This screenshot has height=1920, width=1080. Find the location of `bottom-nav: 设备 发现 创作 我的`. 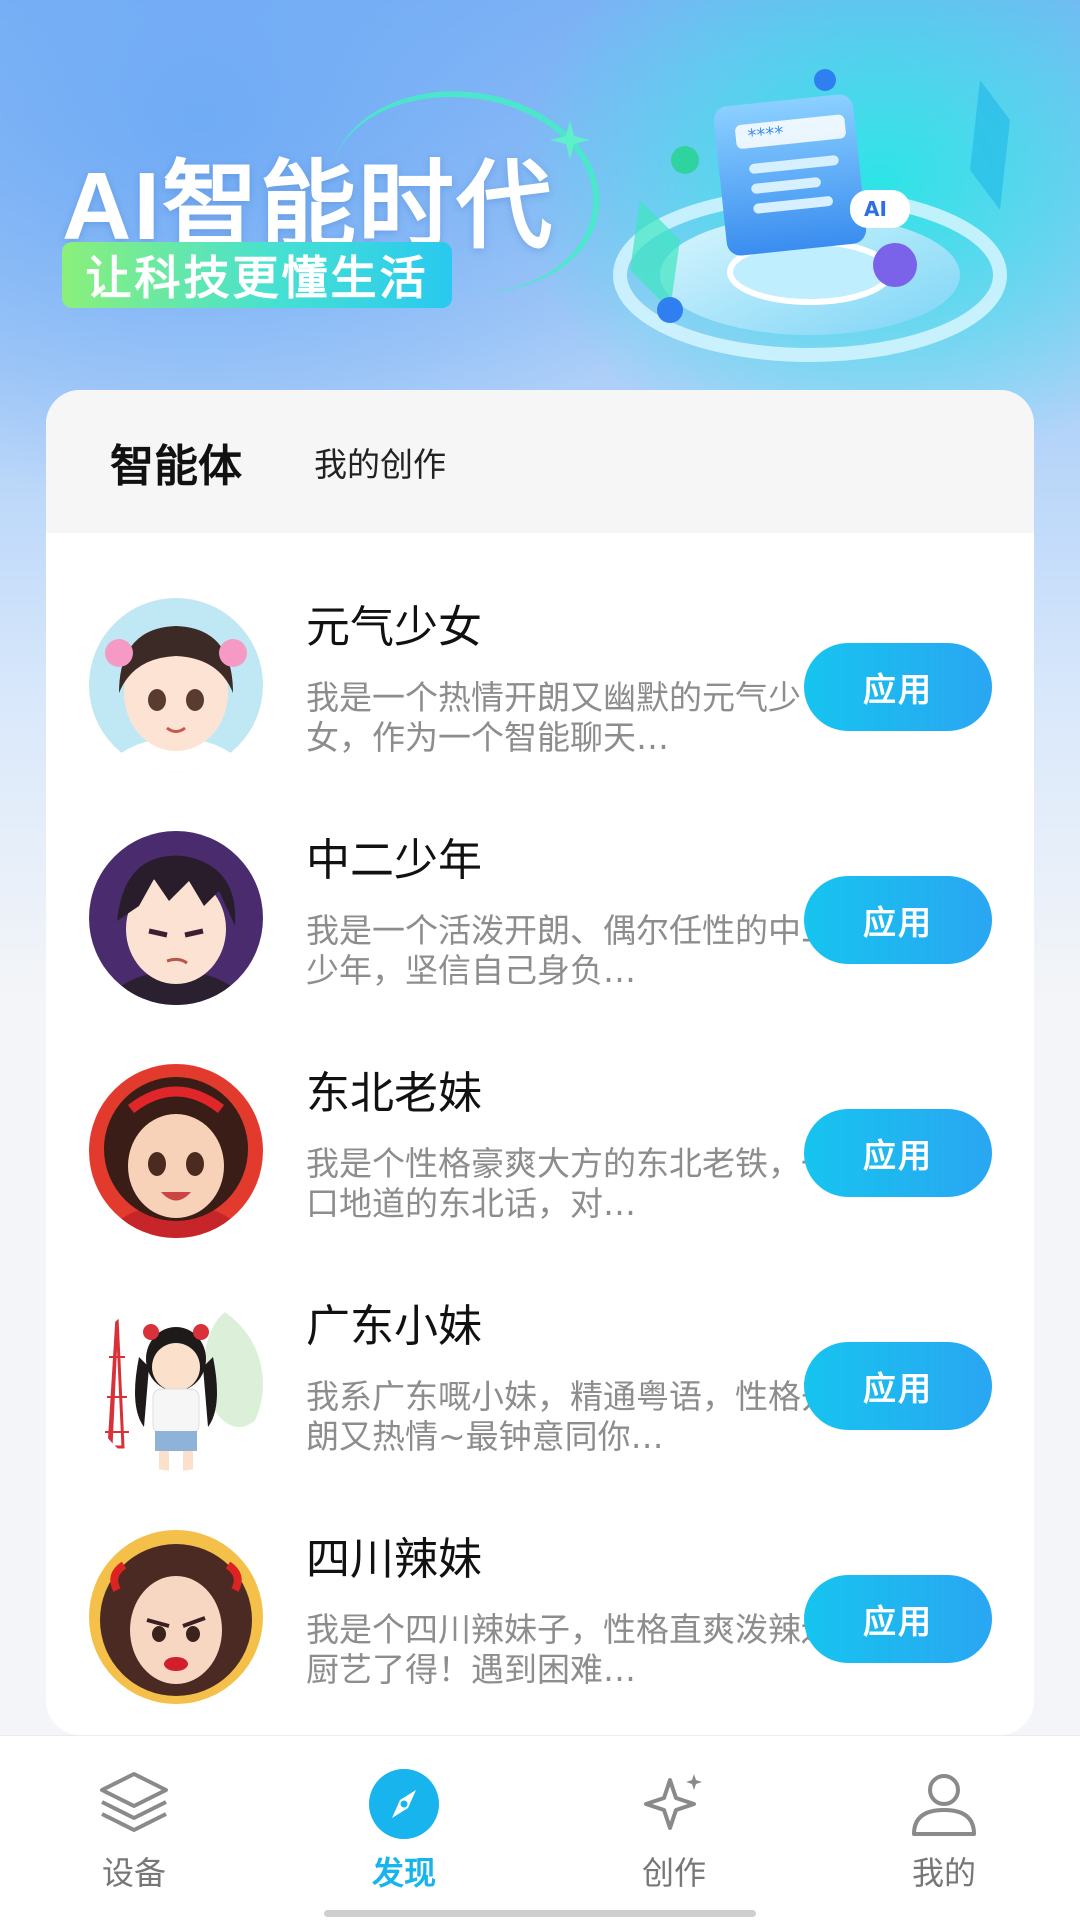

bottom-nav: 设备 发现 创作 我的 is located at coordinates (540, 1827).